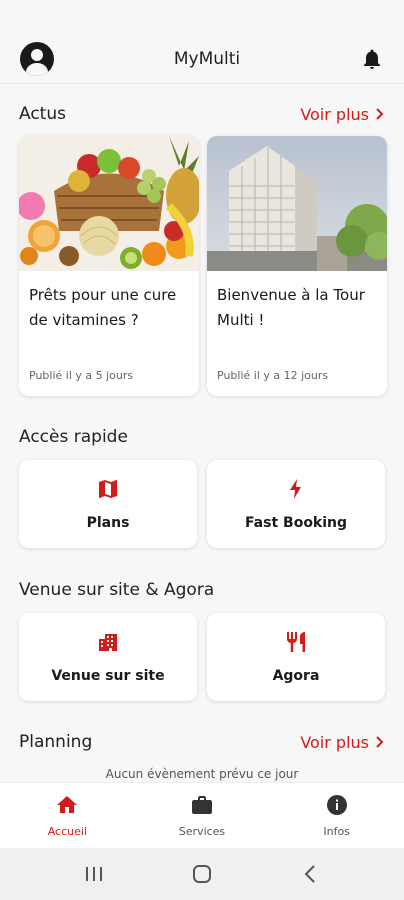 The width and height of the screenshot is (404, 900). I want to click on news-date: Publié il y a 5 jours, so click(81, 375).